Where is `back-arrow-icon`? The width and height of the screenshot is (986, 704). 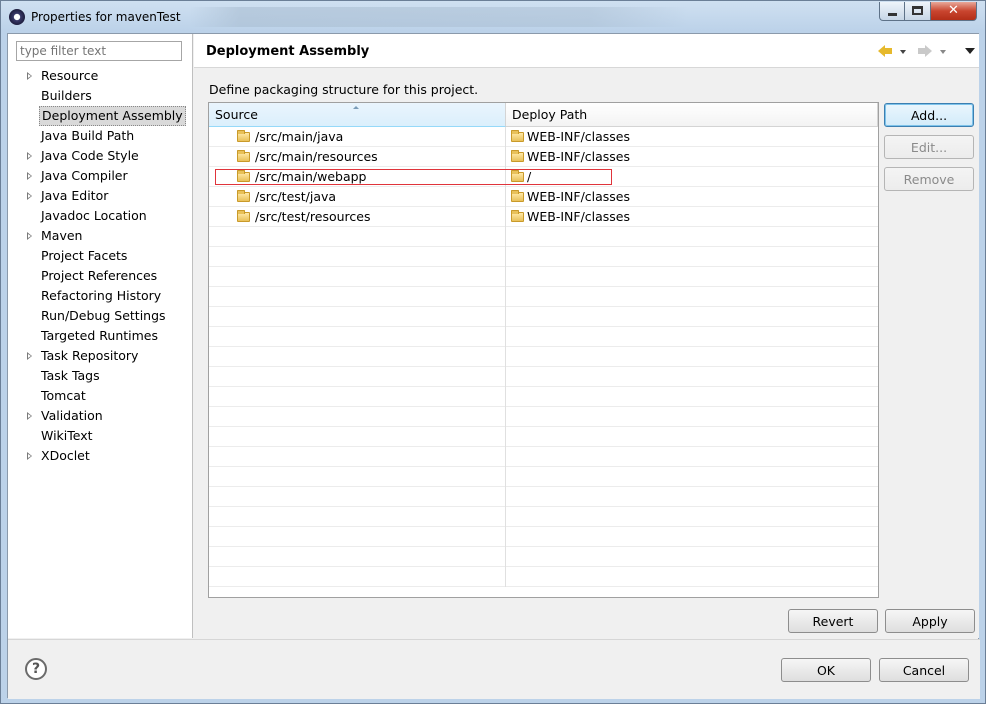 back-arrow-icon is located at coordinates (885, 51).